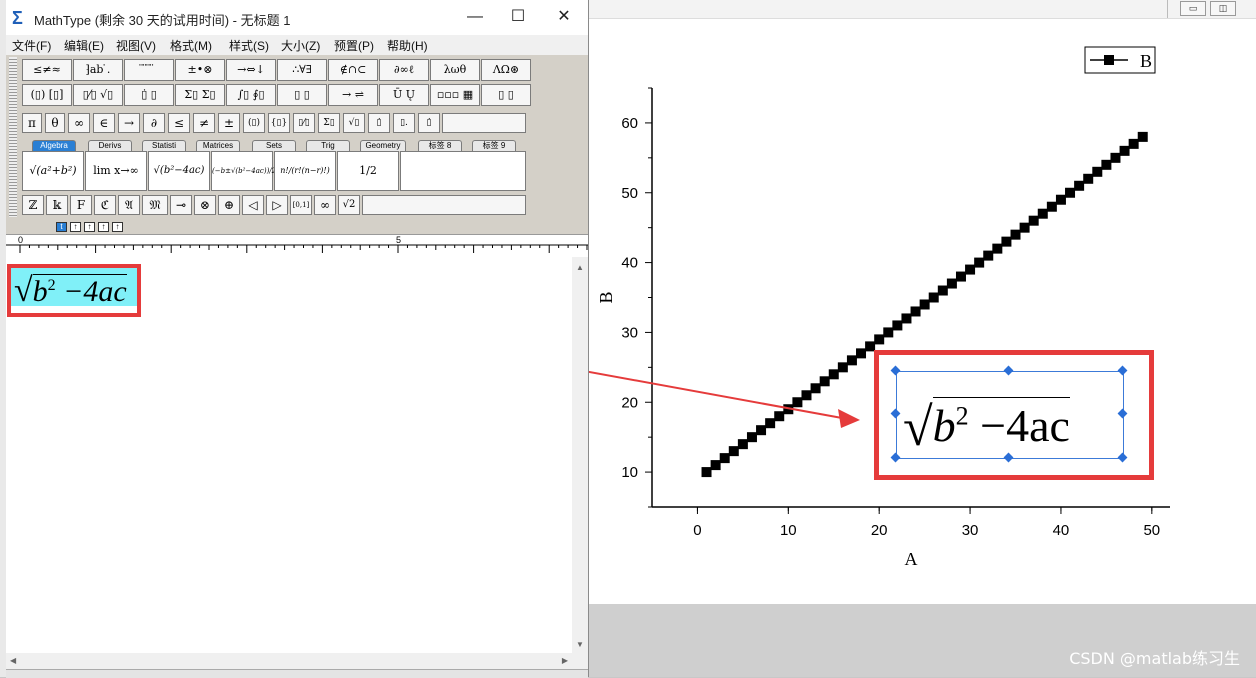  I want to click on sum-template: Σ▯, so click(329, 123).